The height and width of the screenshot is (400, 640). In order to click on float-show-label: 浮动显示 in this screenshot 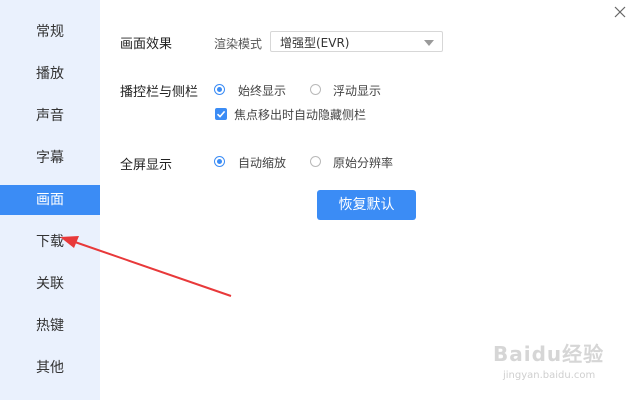, I will do `click(357, 90)`.